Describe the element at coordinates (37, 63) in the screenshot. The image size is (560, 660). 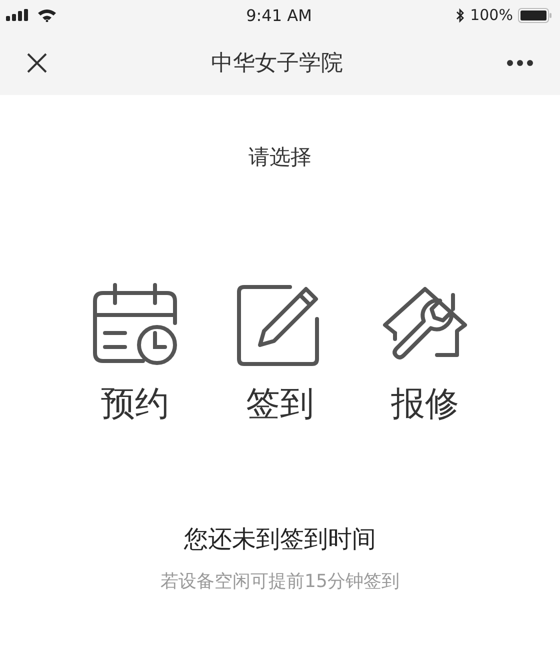
I see `close-icon` at that location.